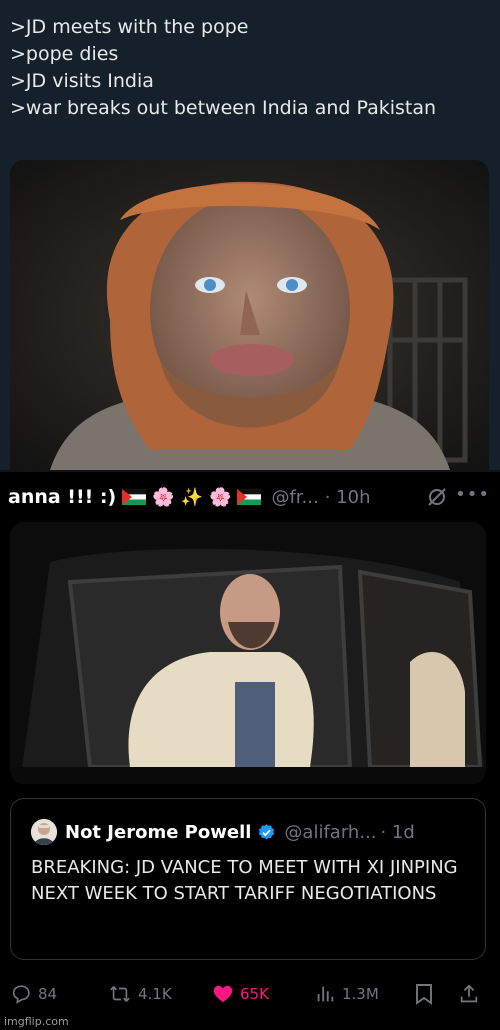 The image size is (500, 1030). I want to click on imgflip-watermark: imgflip.com, so click(36, 1021).